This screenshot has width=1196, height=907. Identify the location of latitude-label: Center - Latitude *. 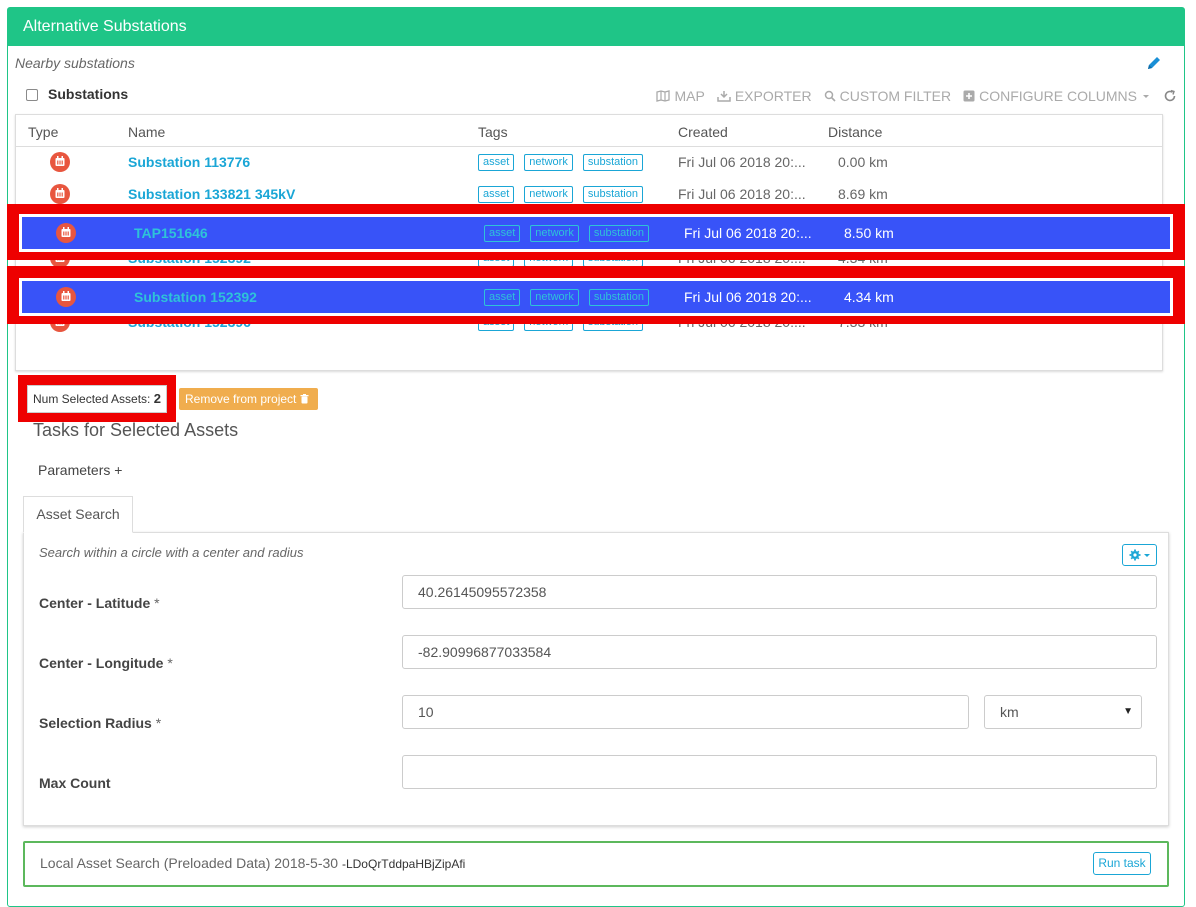
(99, 603).